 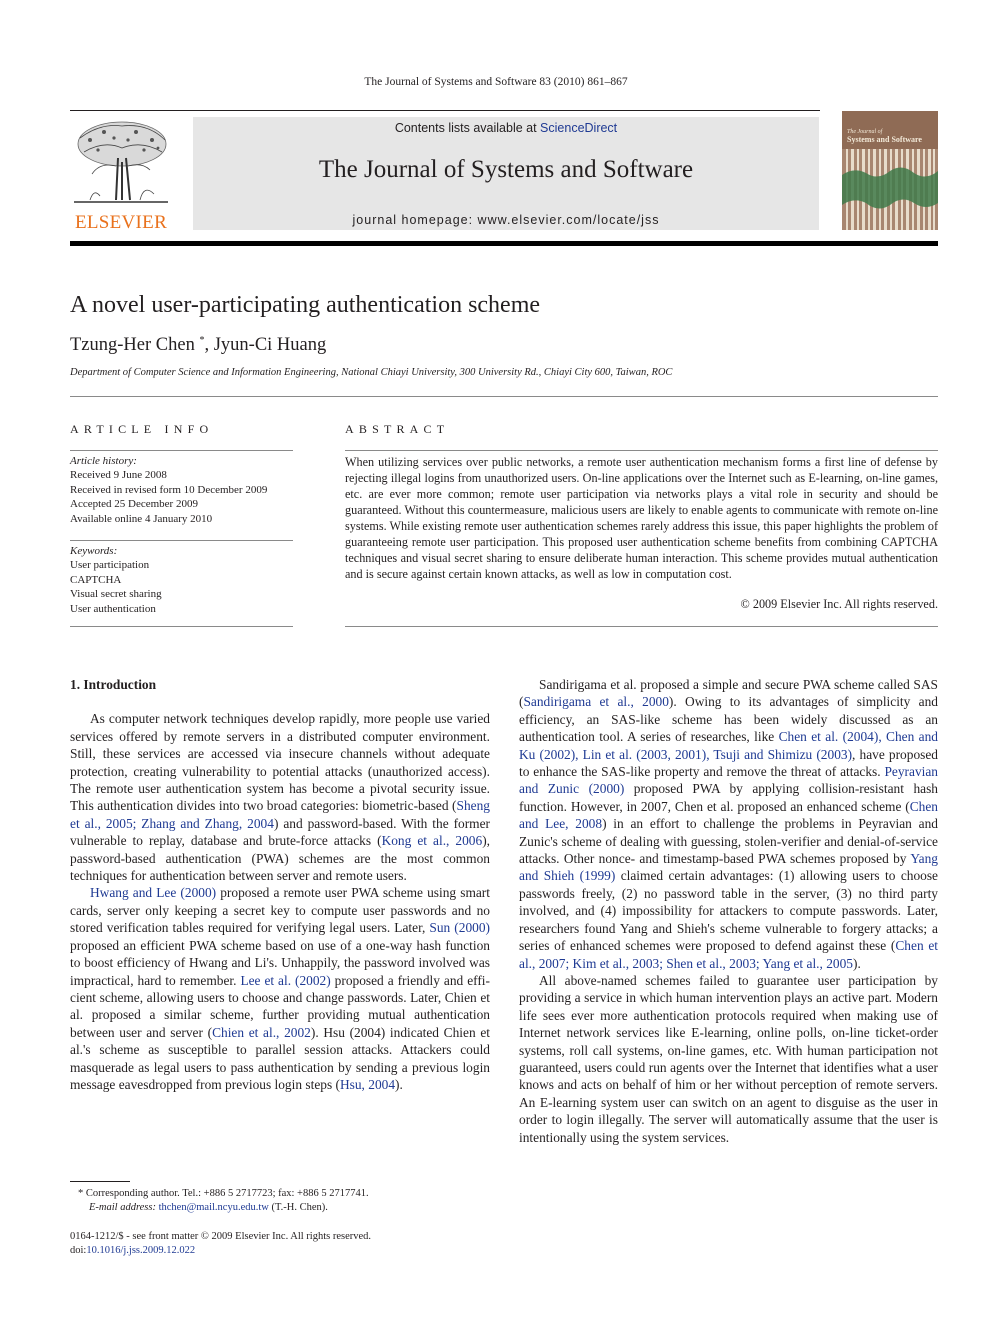 I want to click on footnote-marker: *, so click(x=81, y=1193).